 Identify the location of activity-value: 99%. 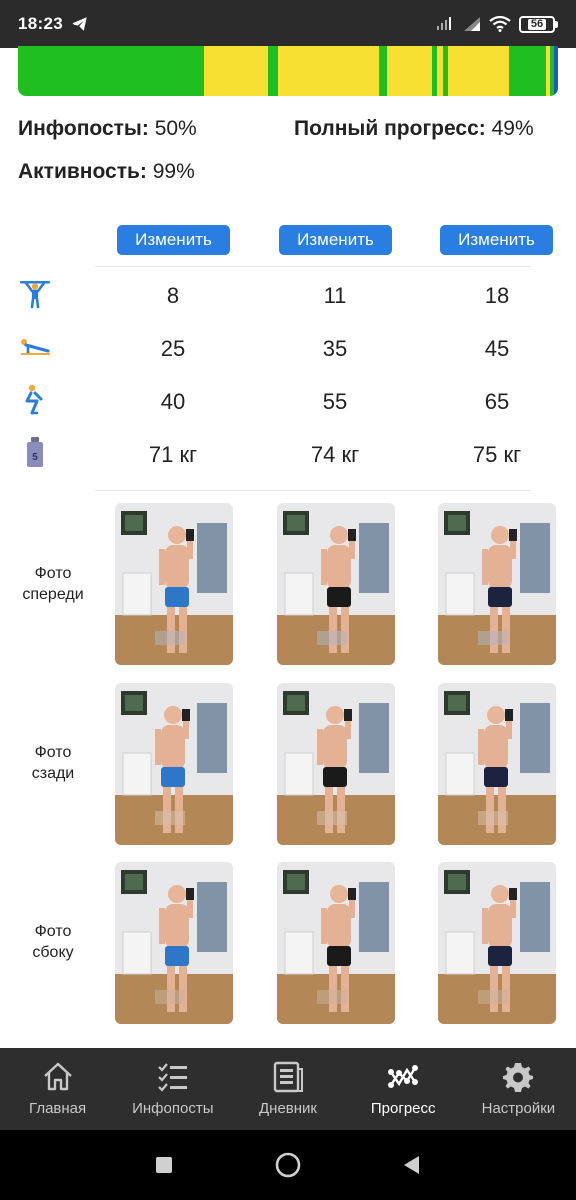
(173, 171).